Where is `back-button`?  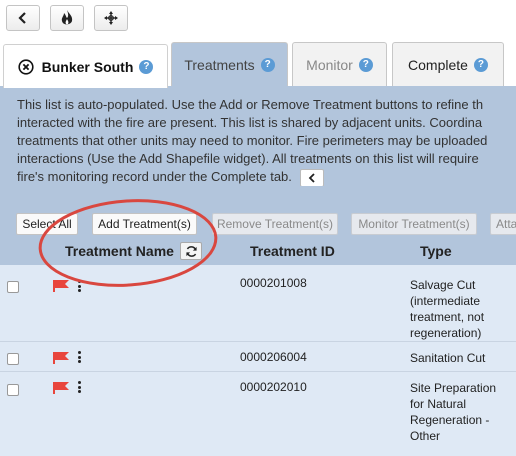
back-button is located at coordinates (23, 18).